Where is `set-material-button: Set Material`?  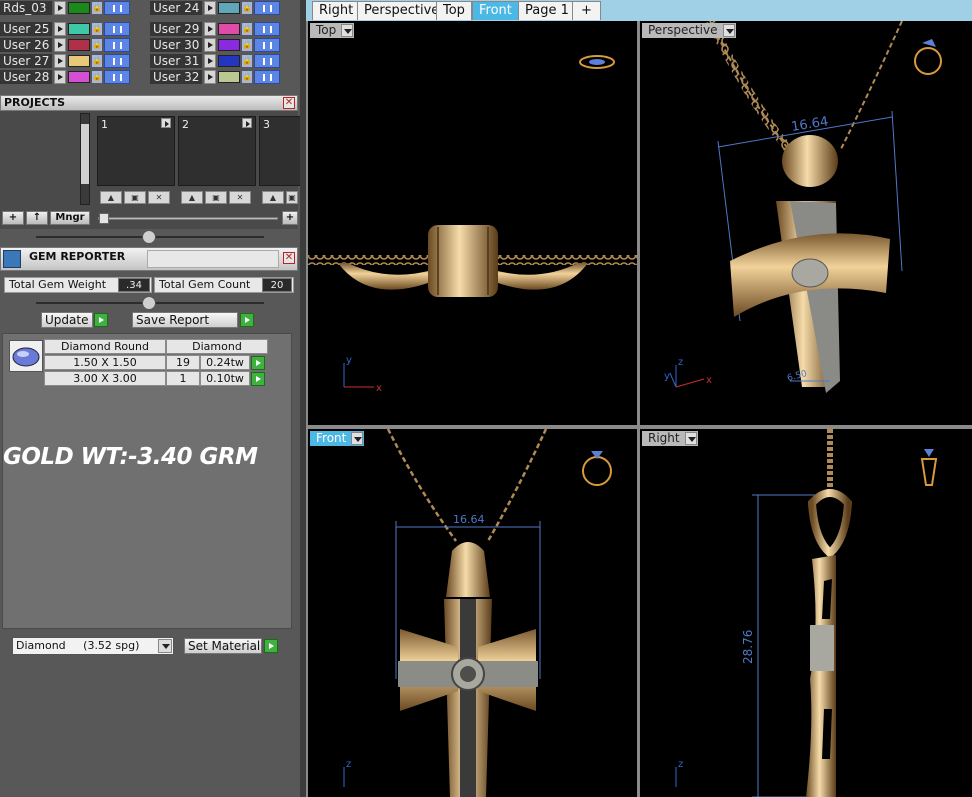 set-material-button: Set Material is located at coordinates (223, 646).